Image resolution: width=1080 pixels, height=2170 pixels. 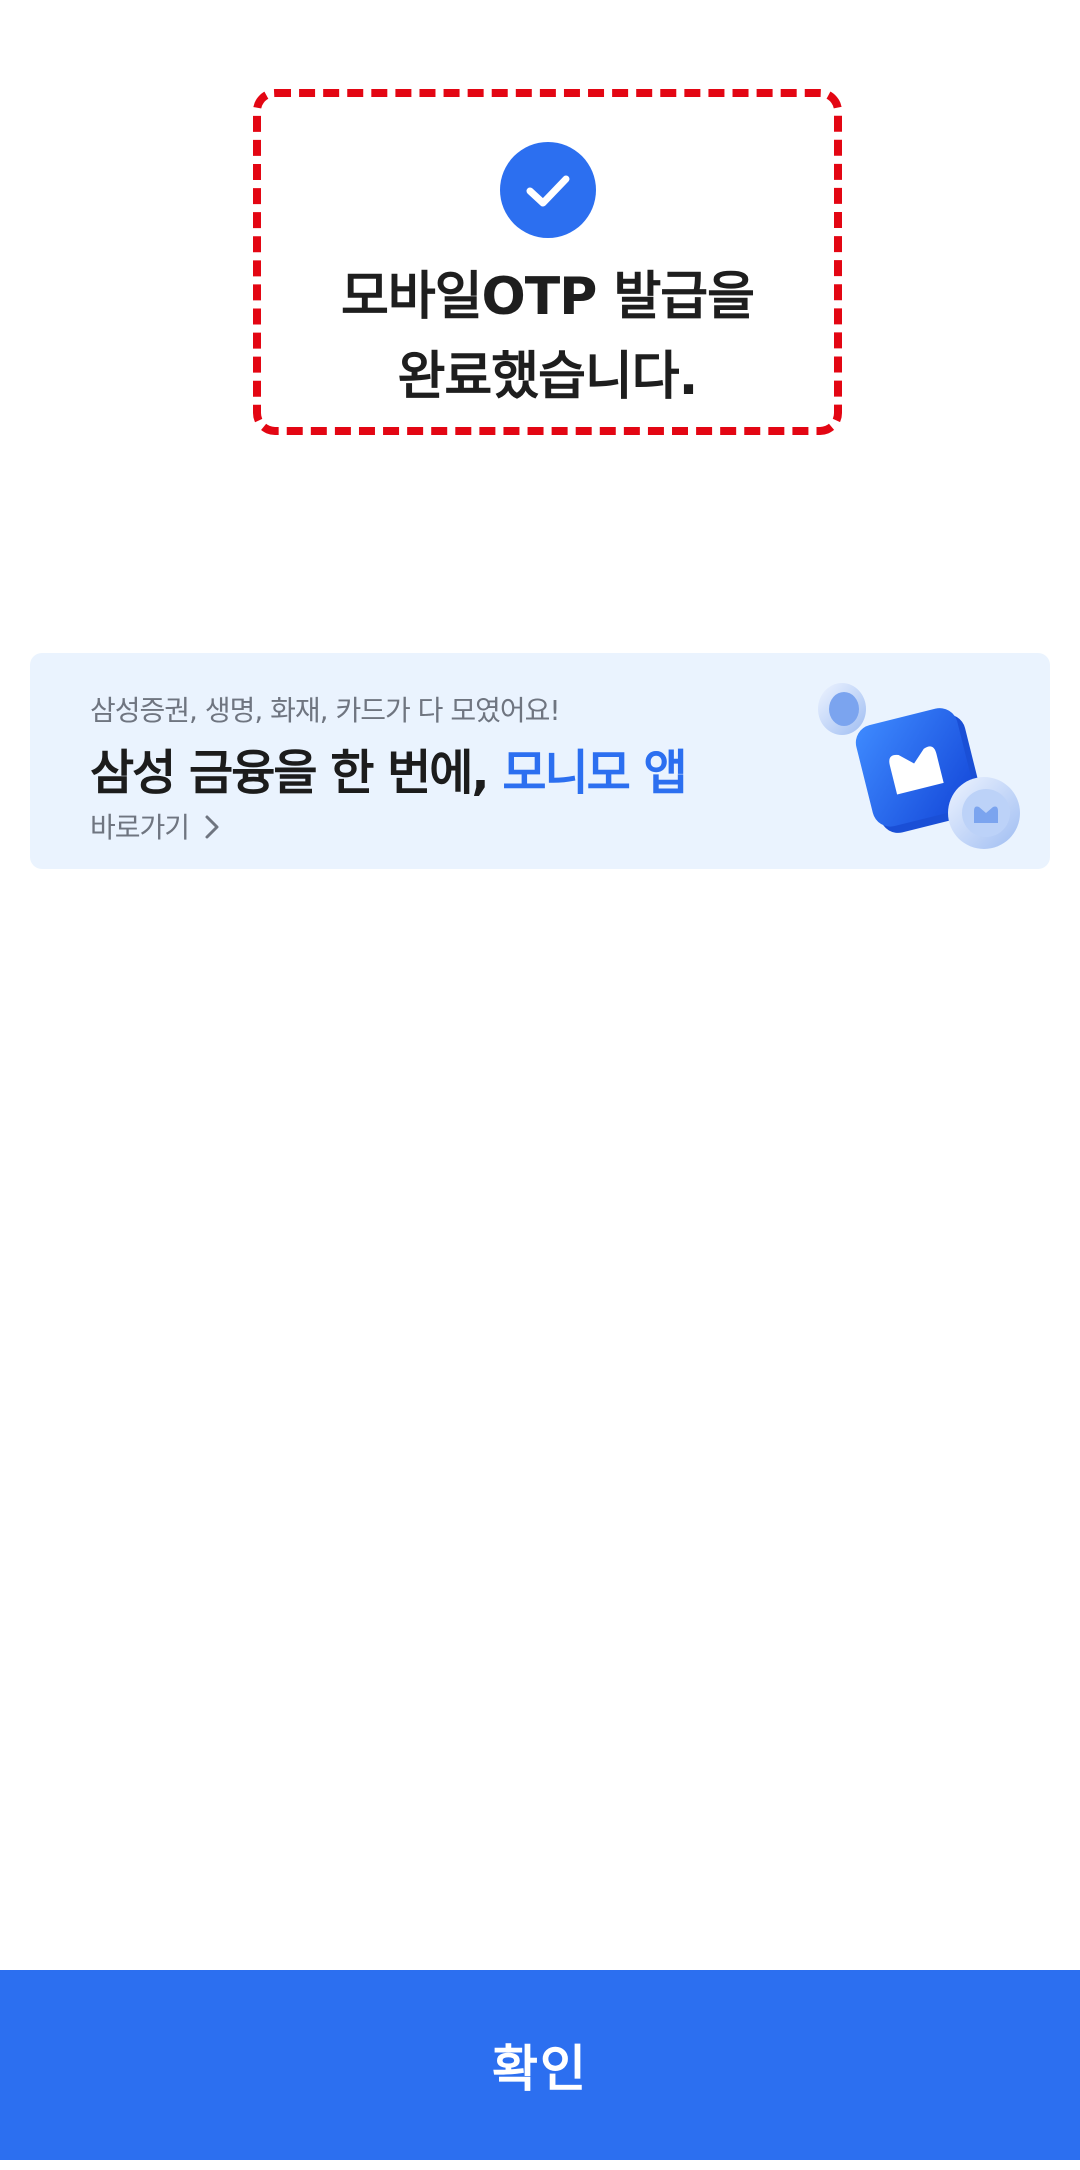 What do you see at coordinates (296, 773) in the screenshot?
I see `banner-title-main: 삼성 금융을 한 번에,` at bounding box center [296, 773].